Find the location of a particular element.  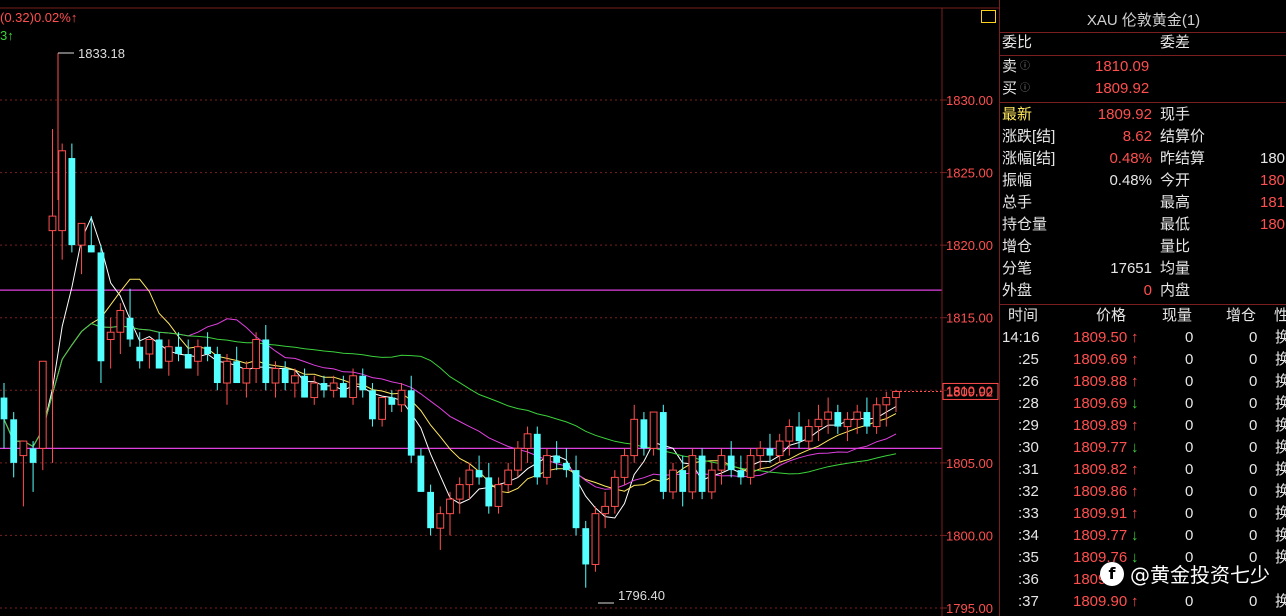

tick-price: 1809.77 is located at coordinates (1100, 447).